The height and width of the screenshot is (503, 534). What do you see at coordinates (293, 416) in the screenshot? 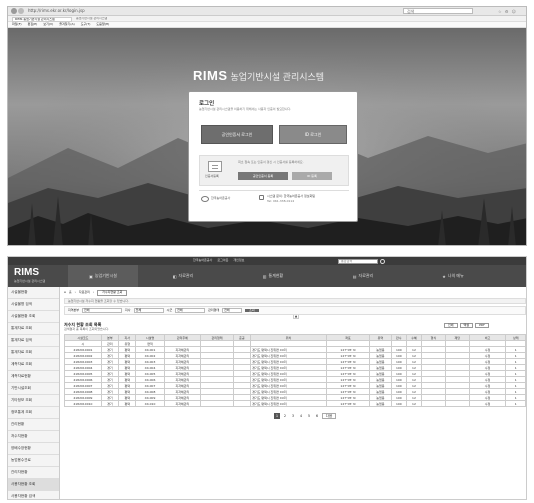
I see `page-button: 3` at bounding box center [293, 416].